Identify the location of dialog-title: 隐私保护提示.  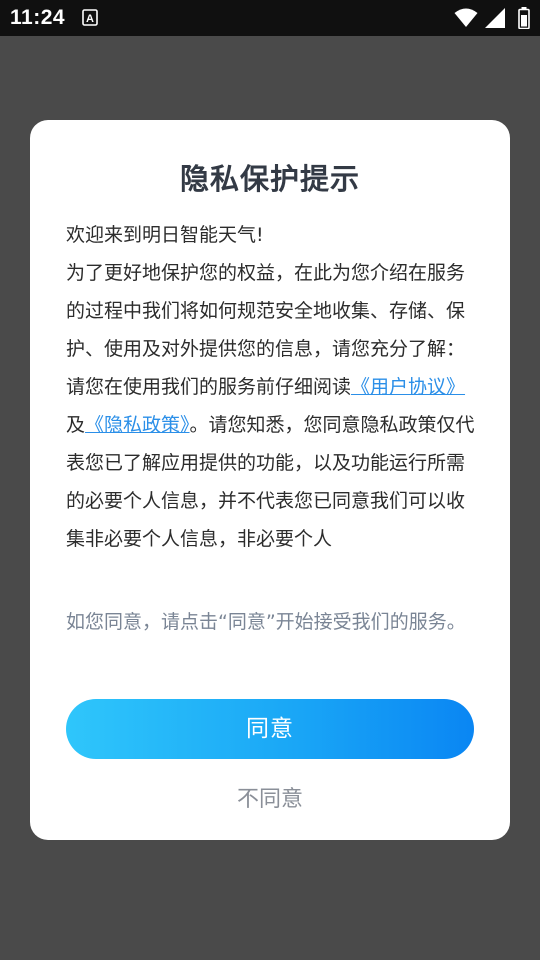
(269, 179).